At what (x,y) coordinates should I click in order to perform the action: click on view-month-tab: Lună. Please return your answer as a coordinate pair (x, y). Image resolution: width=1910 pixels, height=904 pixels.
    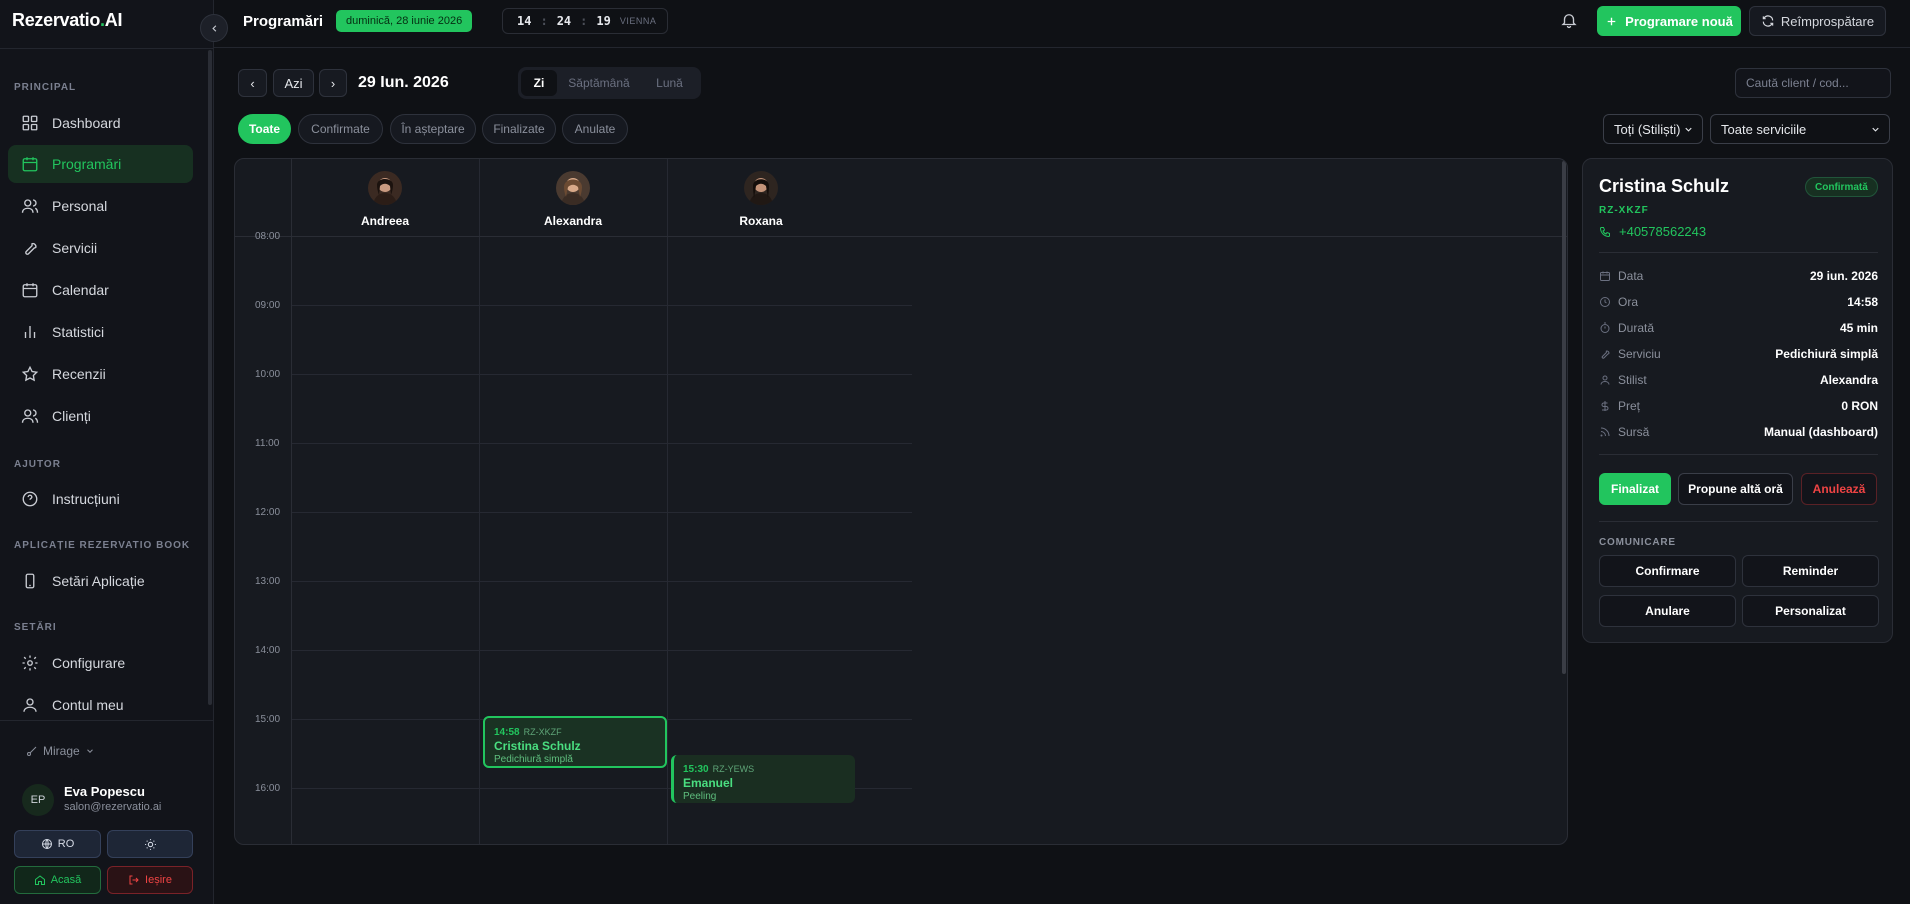
    Looking at the image, I should click on (669, 83).